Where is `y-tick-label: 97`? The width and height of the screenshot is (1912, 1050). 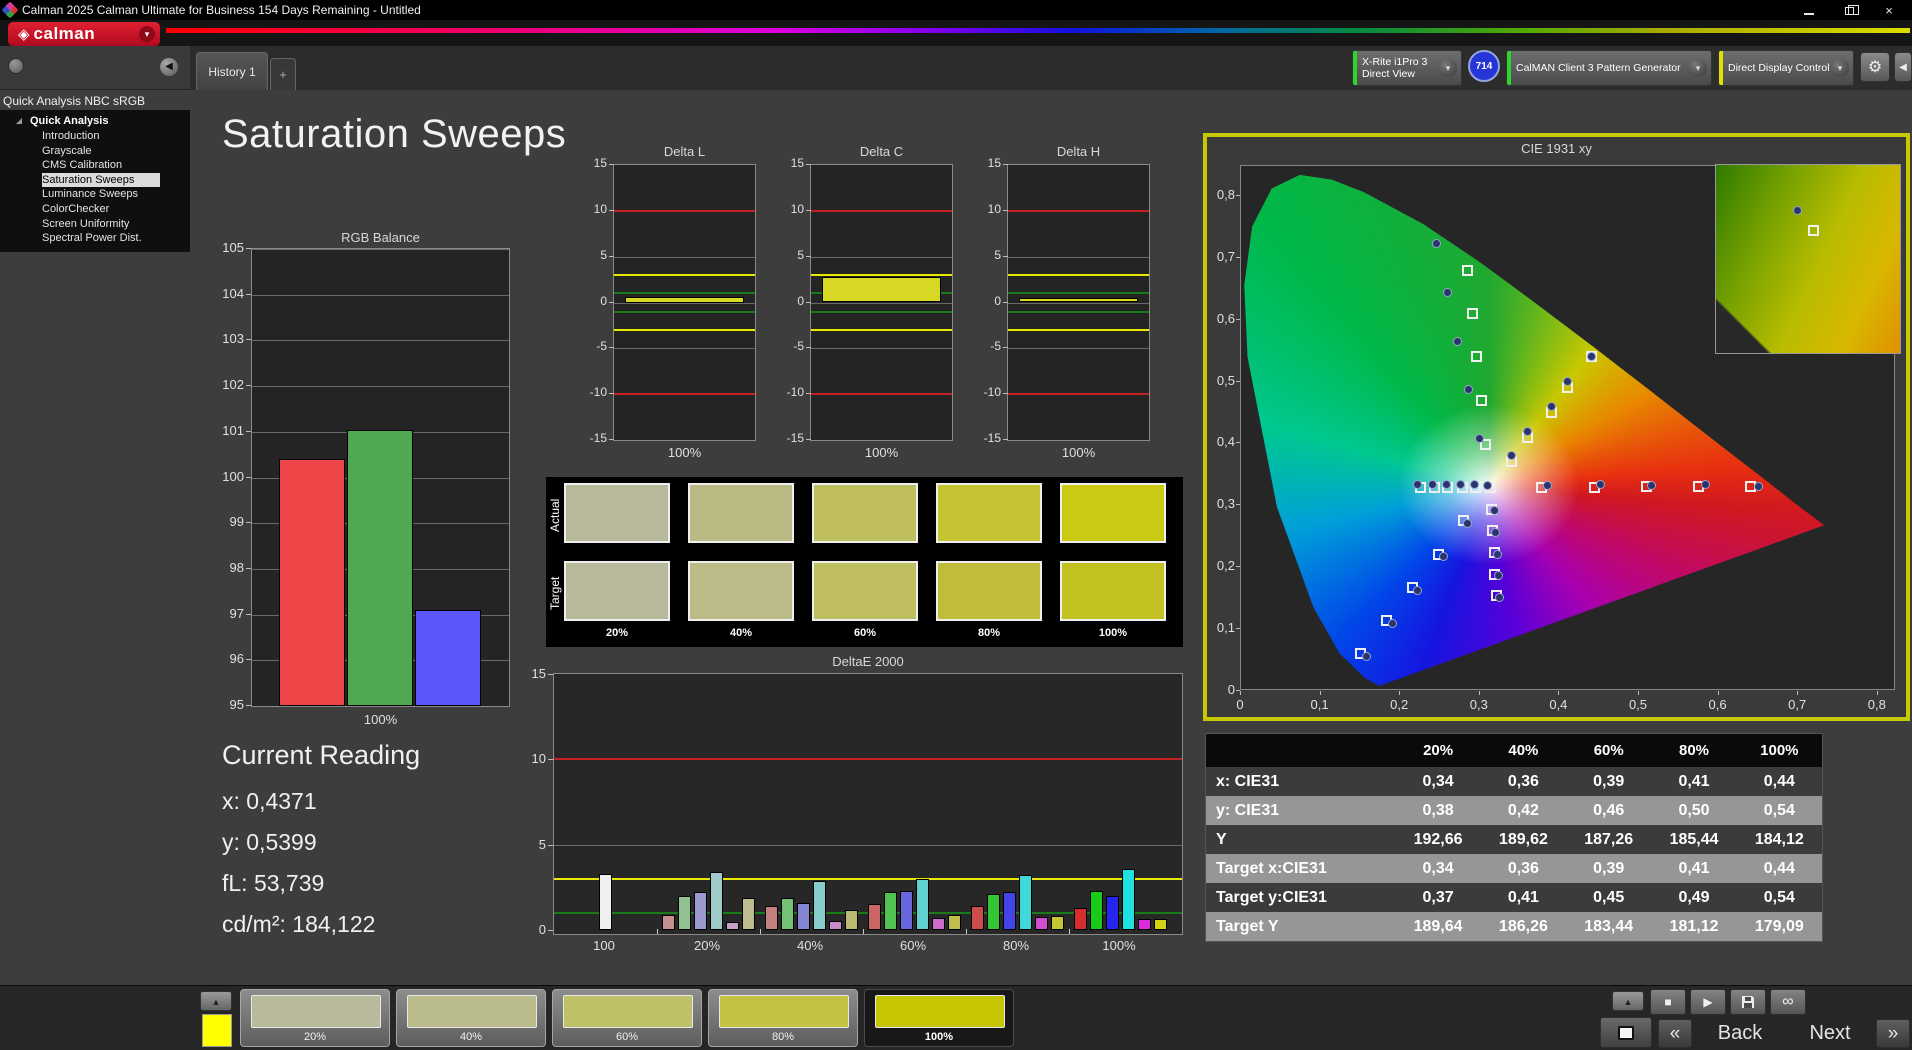 y-tick-label: 97 is located at coordinates (236, 613).